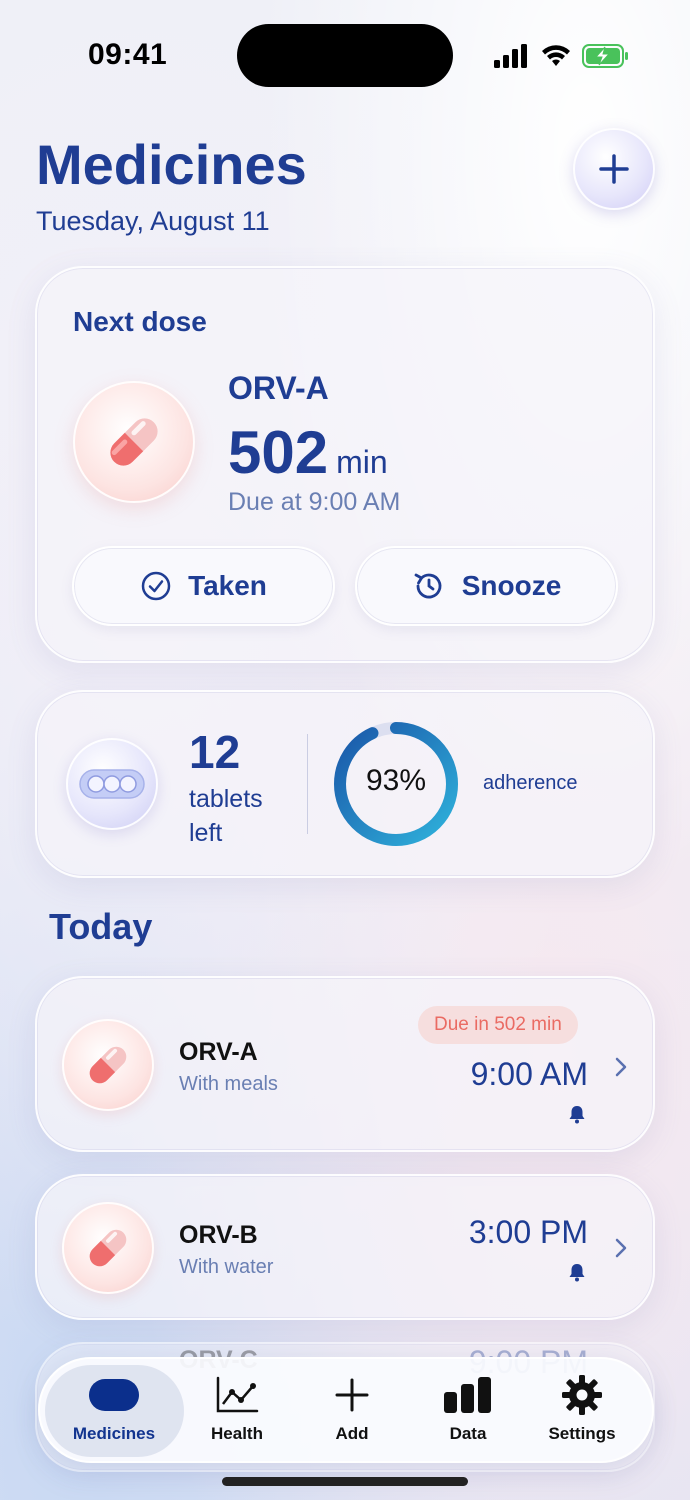 This screenshot has height=1500, width=690. I want to click on tablets-icon-circle, so click(112, 784).